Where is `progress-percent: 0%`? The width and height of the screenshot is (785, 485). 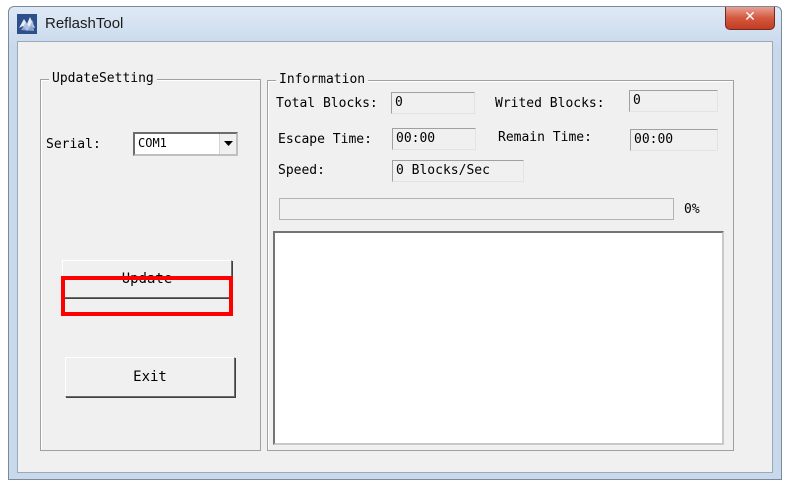
progress-percent: 0% is located at coordinates (692, 209).